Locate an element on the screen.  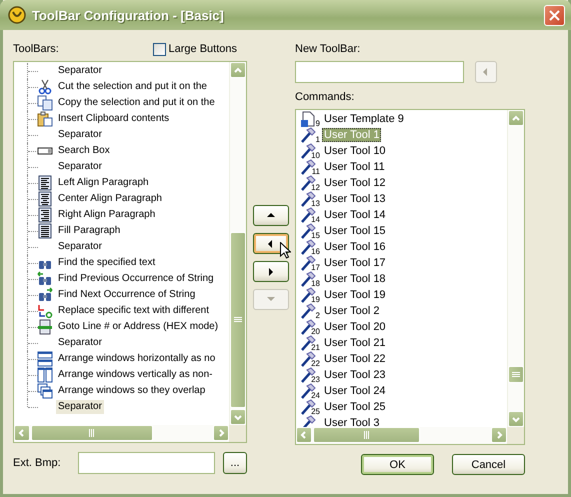
right-arrow-icon is located at coordinates (271, 271).